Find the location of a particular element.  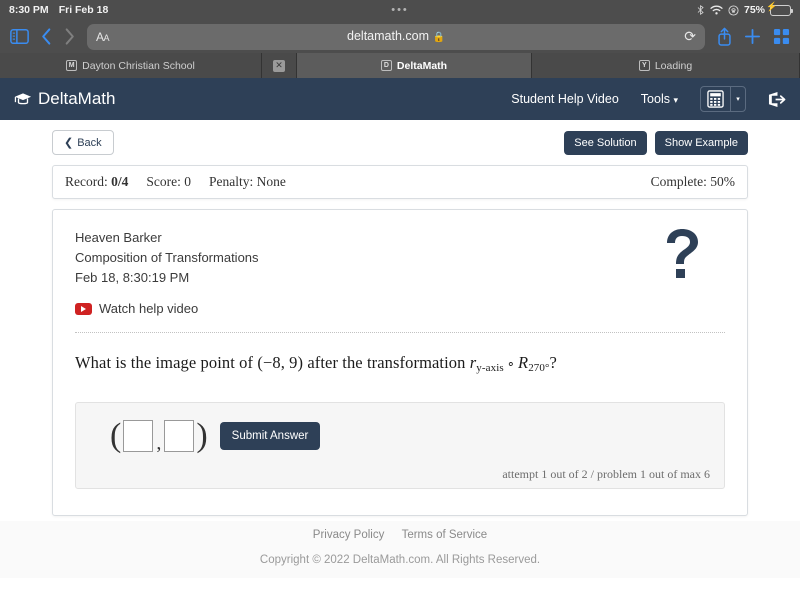

wifi-icon is located at coordinates (716, 10).